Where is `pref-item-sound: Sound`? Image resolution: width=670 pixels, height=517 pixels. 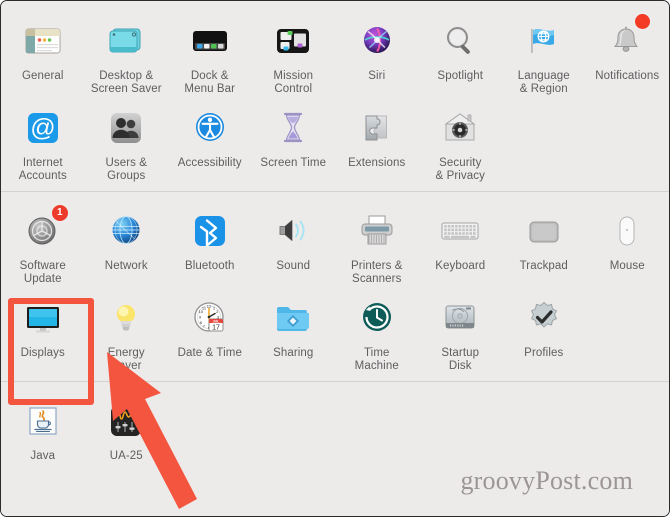 pref-item-sound: Sound is located at coordinates (294, 244).